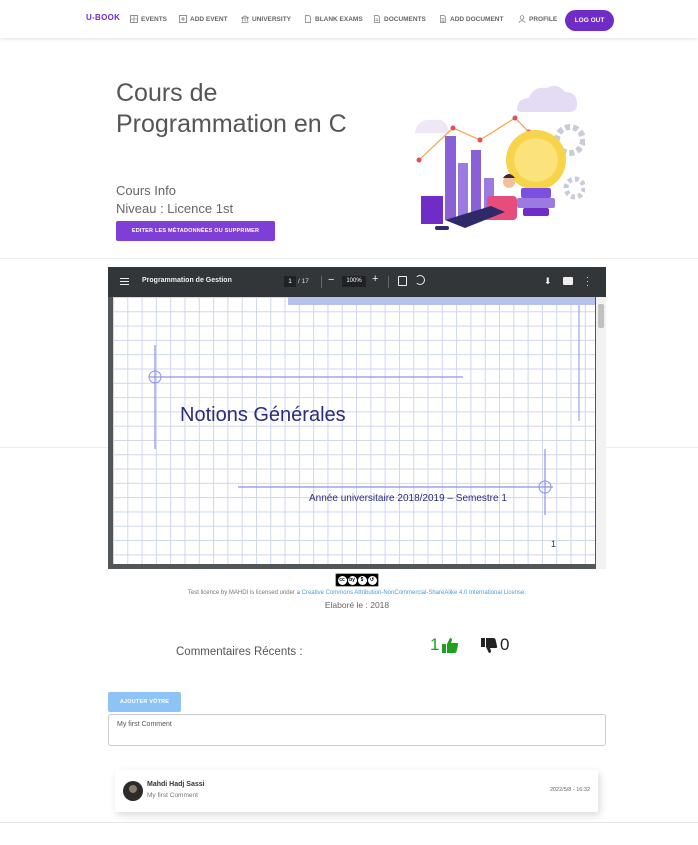  What do you see at coordinates (331, 280) in the screenshot?
I see `zoom-out-icon: −` at bounding box center [331, 280].